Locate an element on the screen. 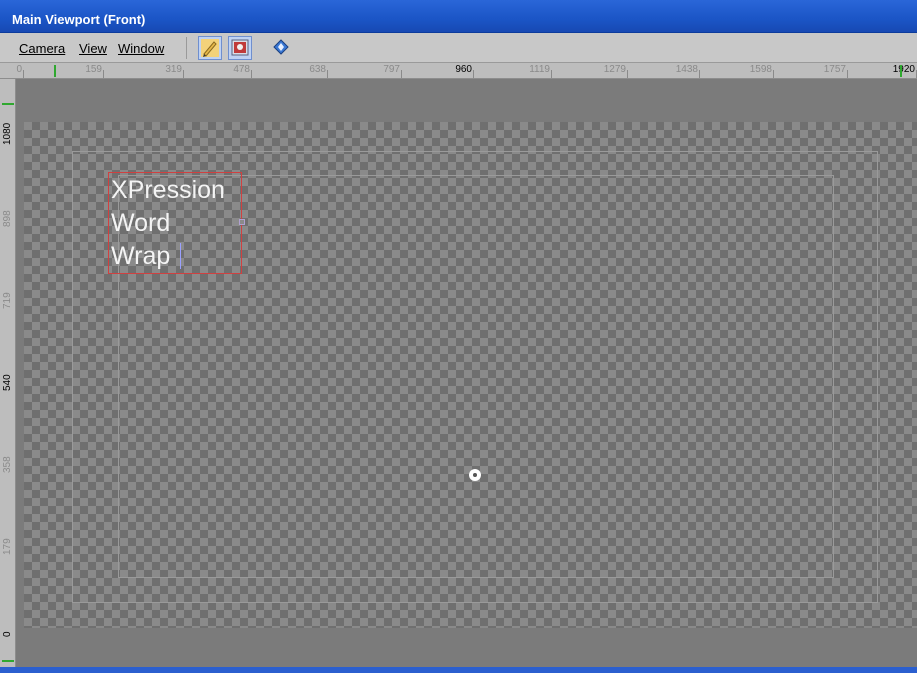  ruler-tick-label: 1438 is located at coordinates (664, 70).